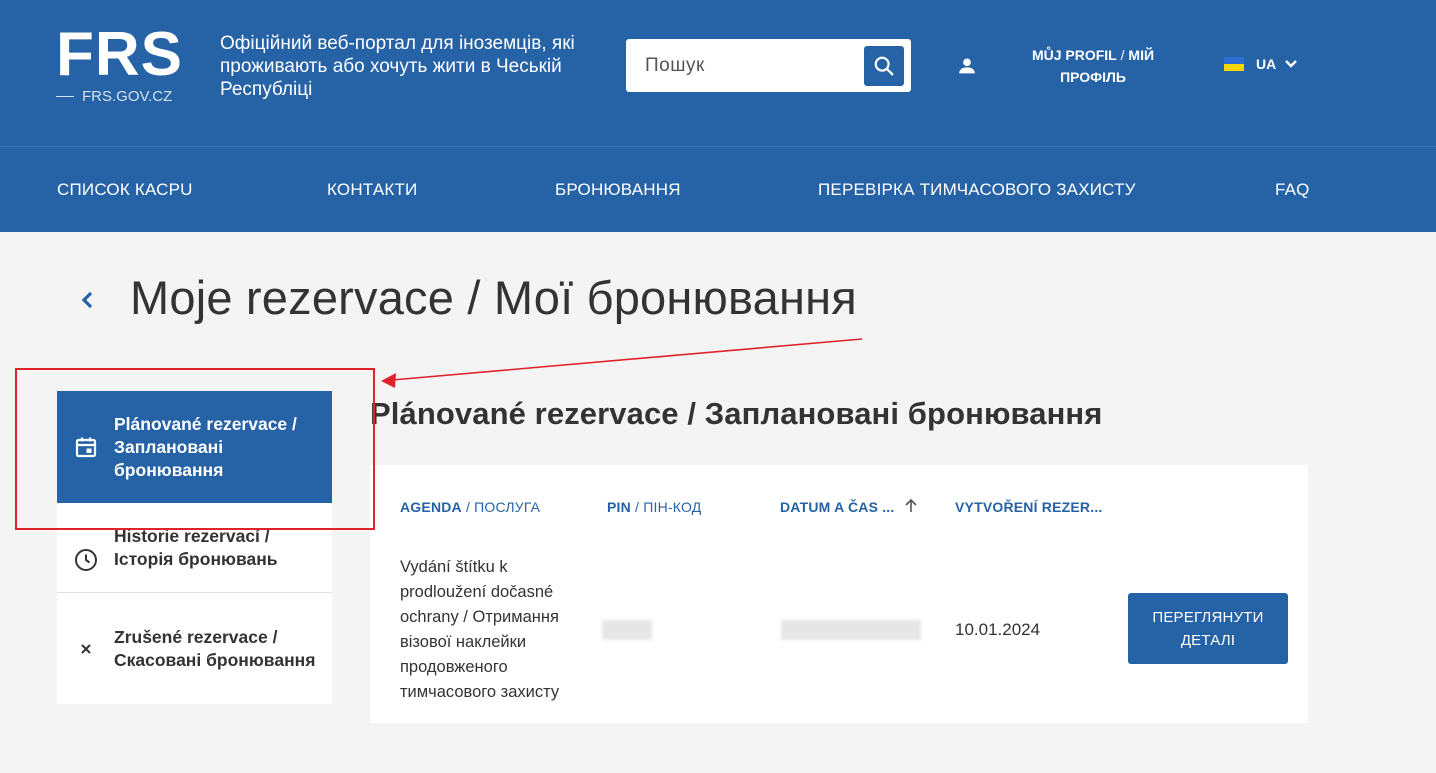 This screenshot has height=773, width=1436. I want to click on logo-text: FRS, so click(119, 54).